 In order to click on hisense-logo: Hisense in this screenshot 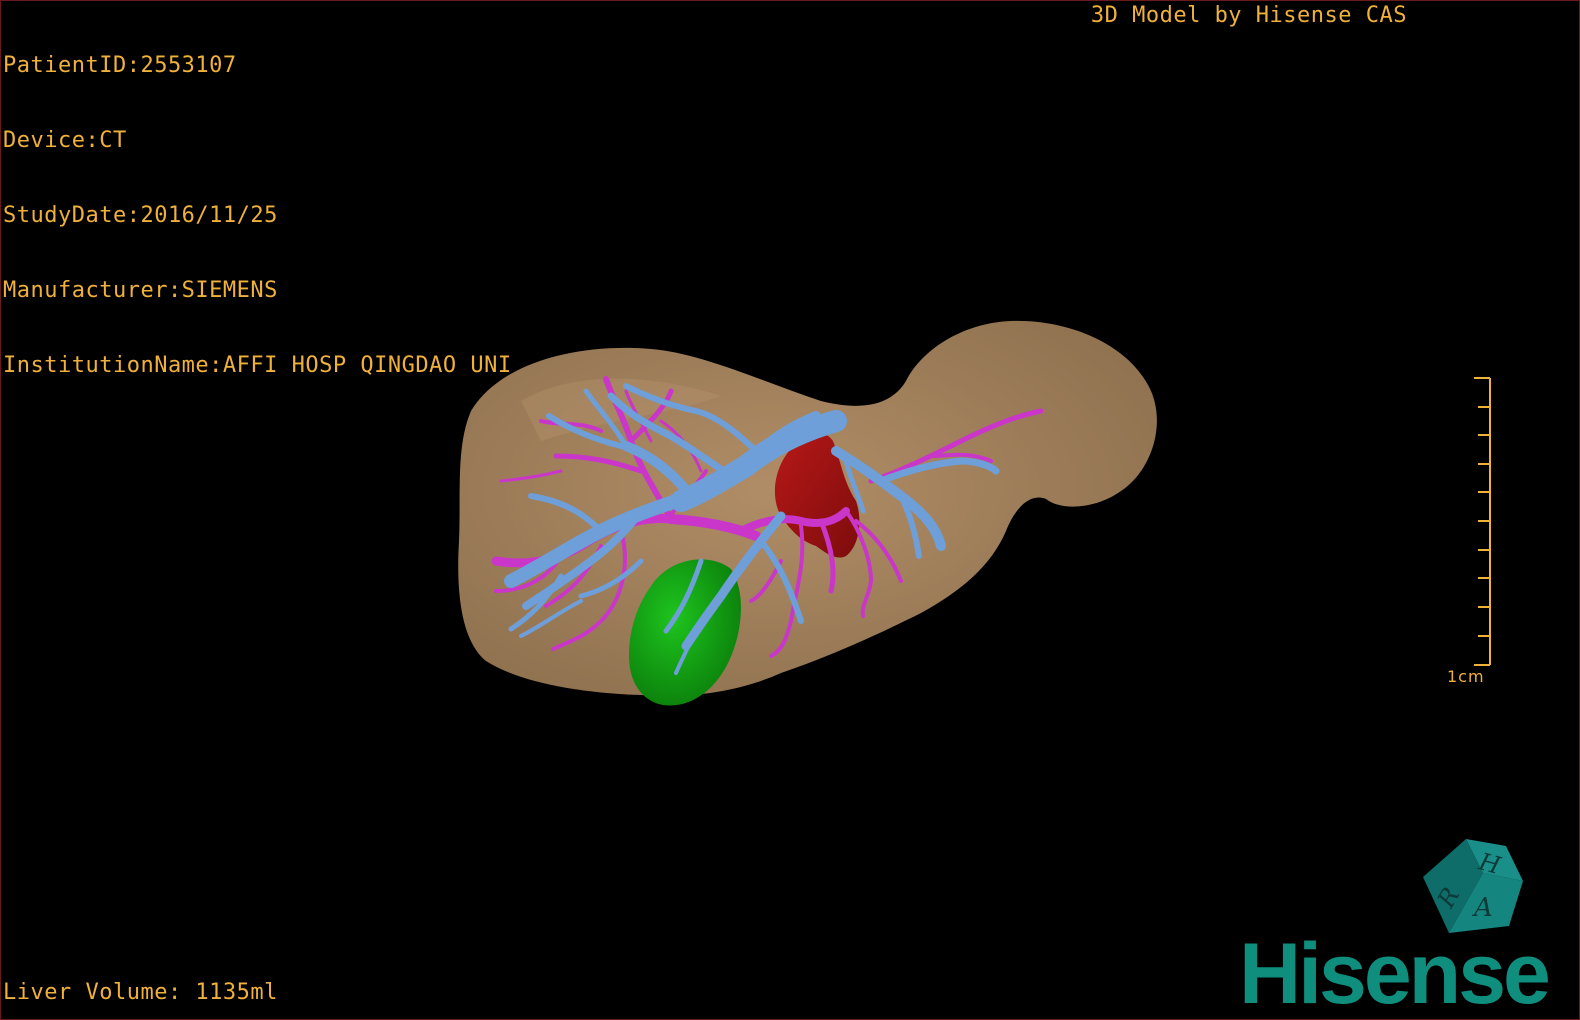, I will do `click(1395, 973)`.